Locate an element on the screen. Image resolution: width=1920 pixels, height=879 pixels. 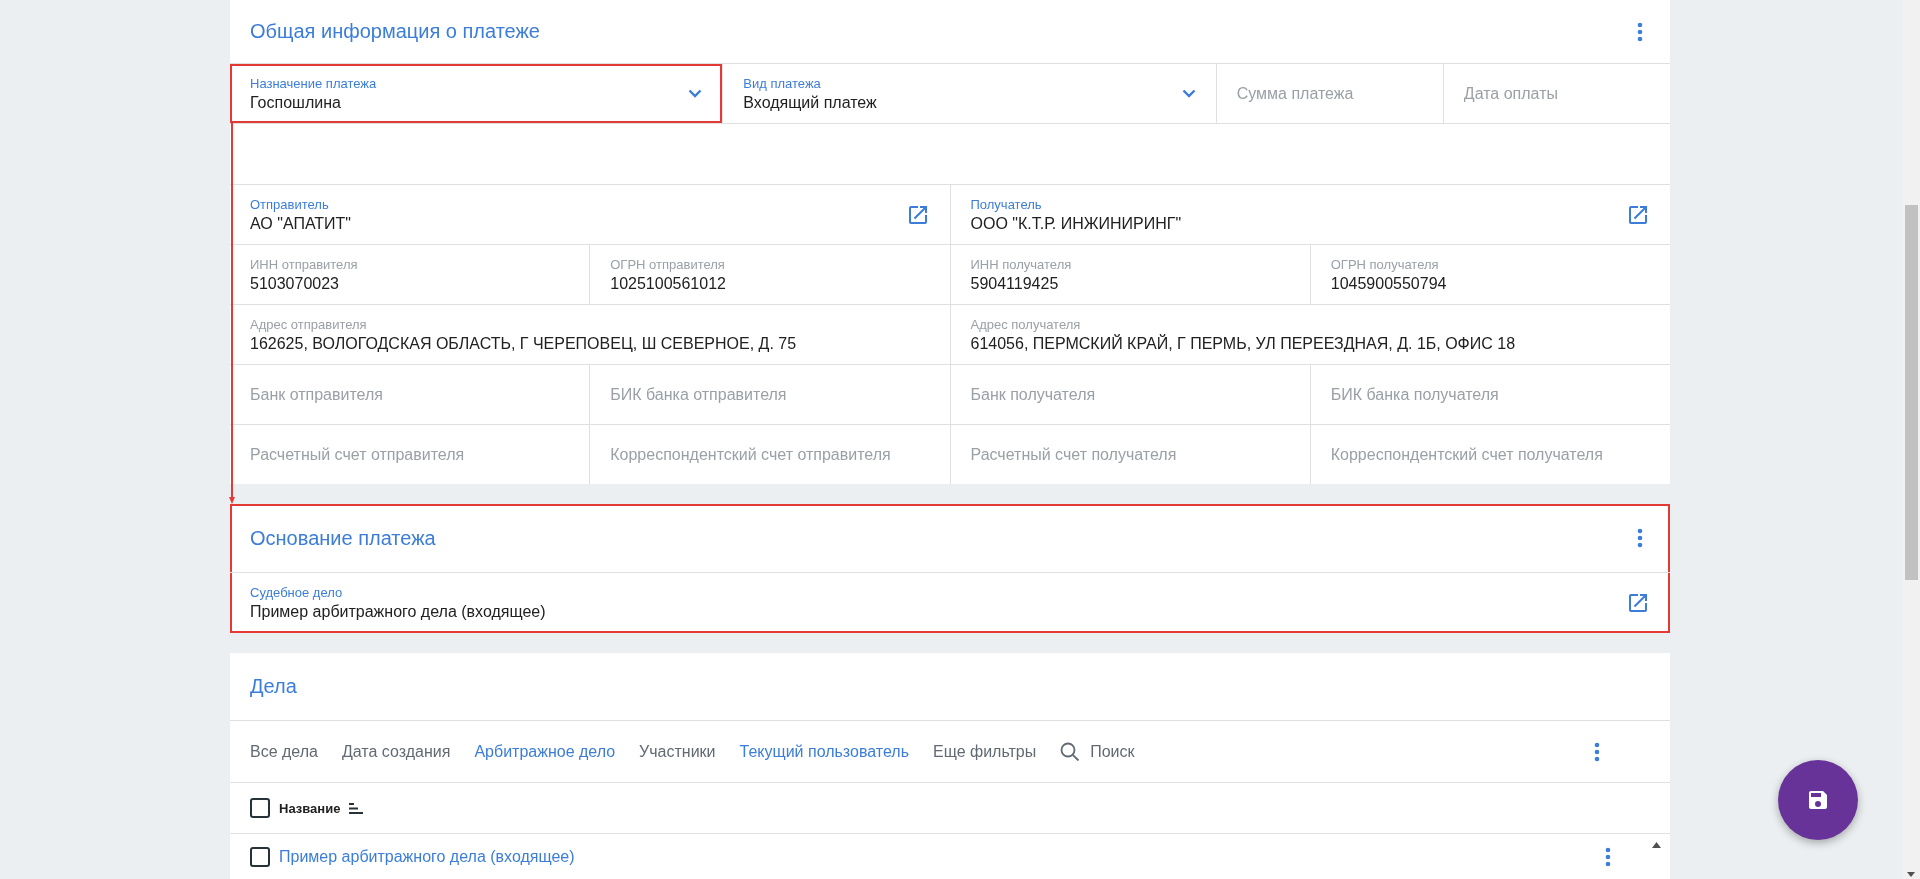
filter-button: Дата создания is located at coordinates (396, 751).